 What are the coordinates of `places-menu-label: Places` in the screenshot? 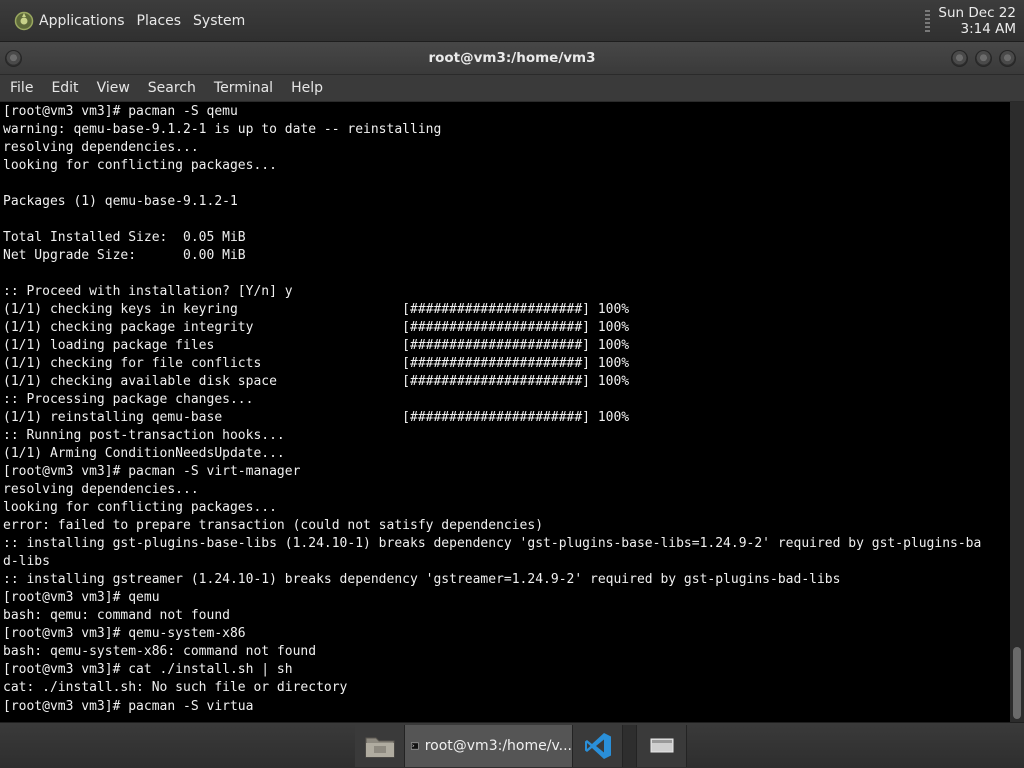 It's located at (159, 21).